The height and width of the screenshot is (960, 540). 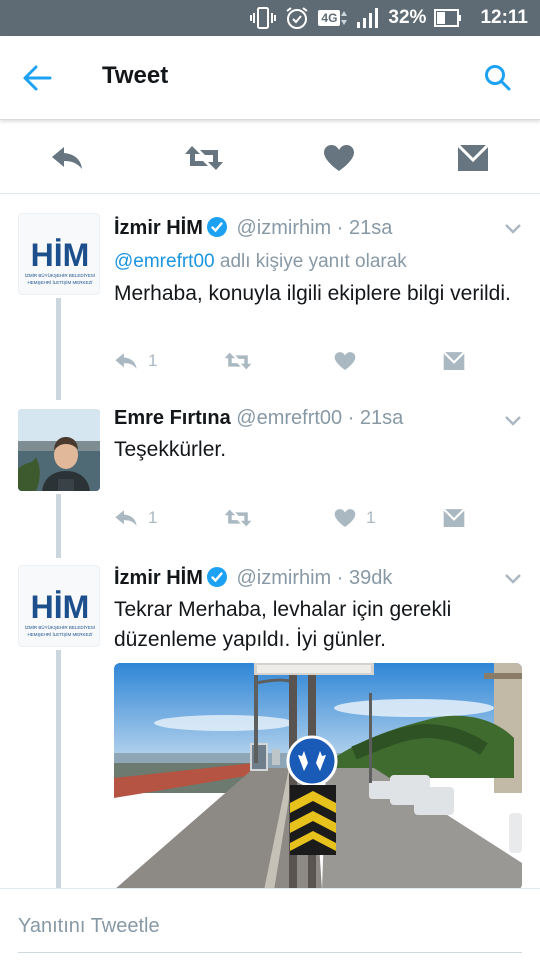 I want to click on avatar, so click(x=59, y=450).